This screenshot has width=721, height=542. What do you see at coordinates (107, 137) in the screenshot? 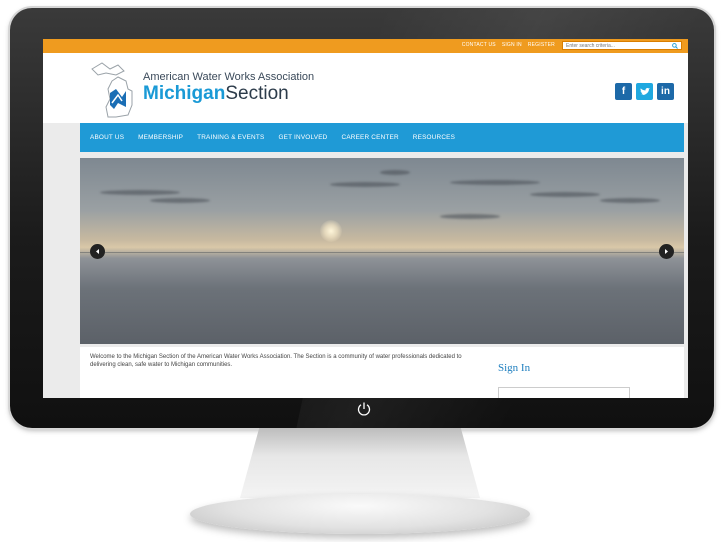
I see `nav-item-about-us: ABOUT US` at bounding box center [107, 137].